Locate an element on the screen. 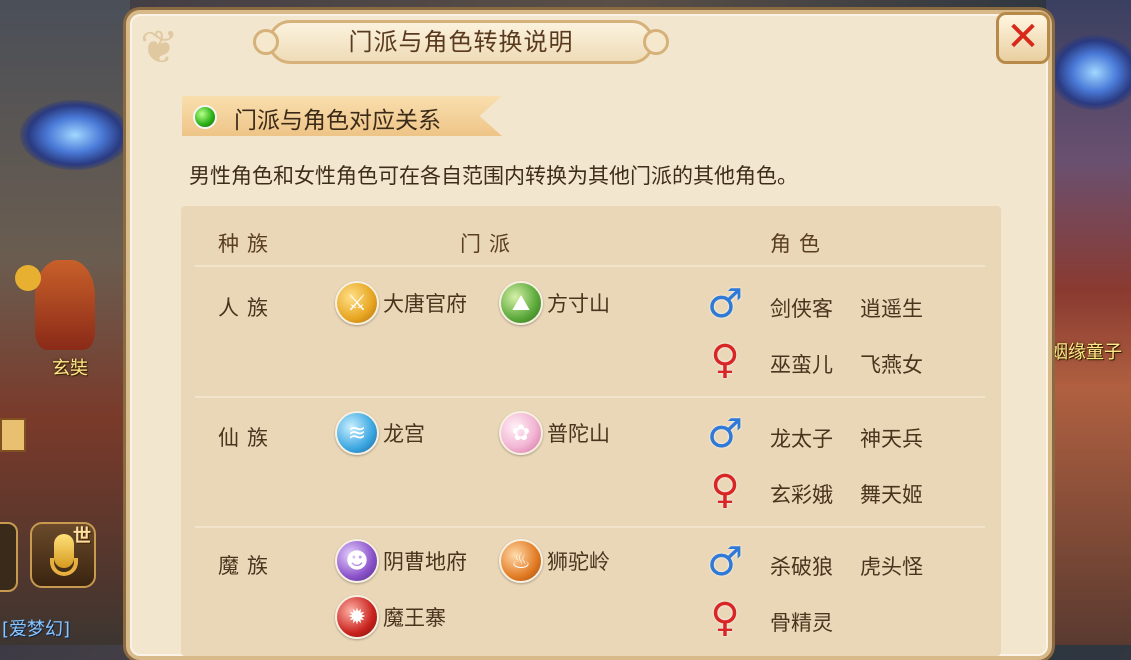 This screenshot has height=660, width=1131. mail-icon is located at coordinates (13, 435).